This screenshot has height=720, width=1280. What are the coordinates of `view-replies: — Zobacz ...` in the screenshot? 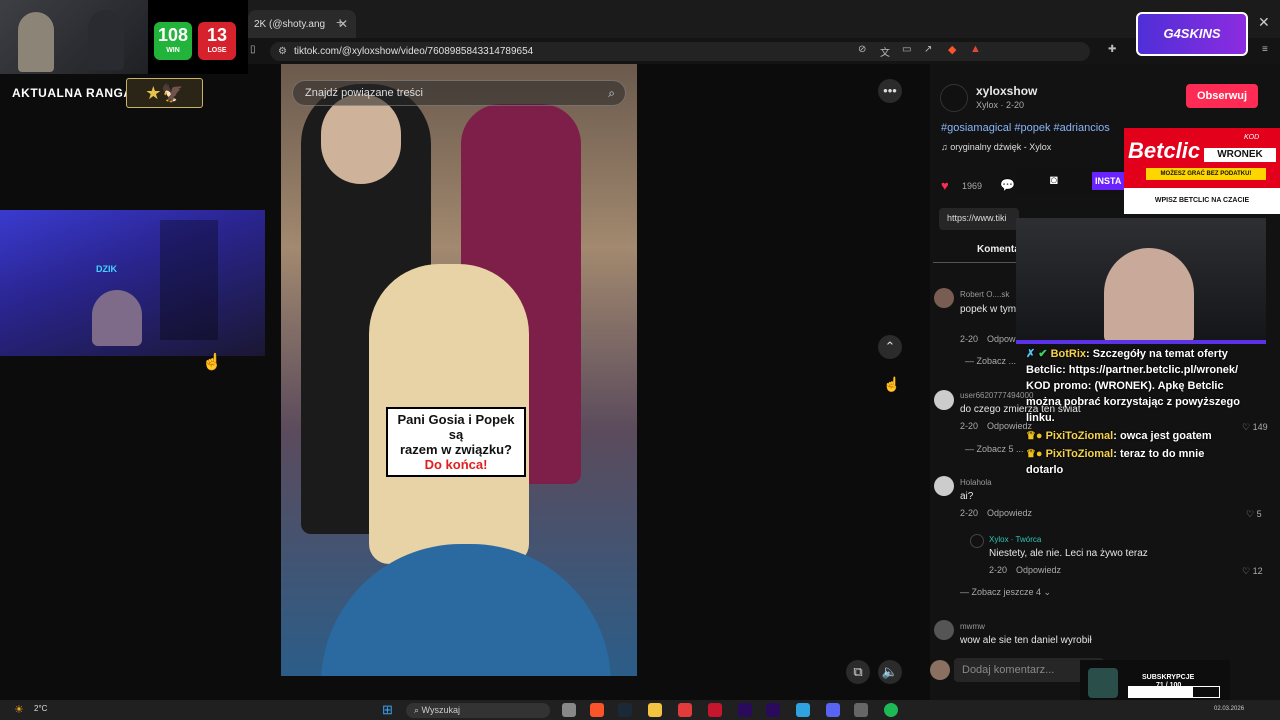 It's located at (990, 361).